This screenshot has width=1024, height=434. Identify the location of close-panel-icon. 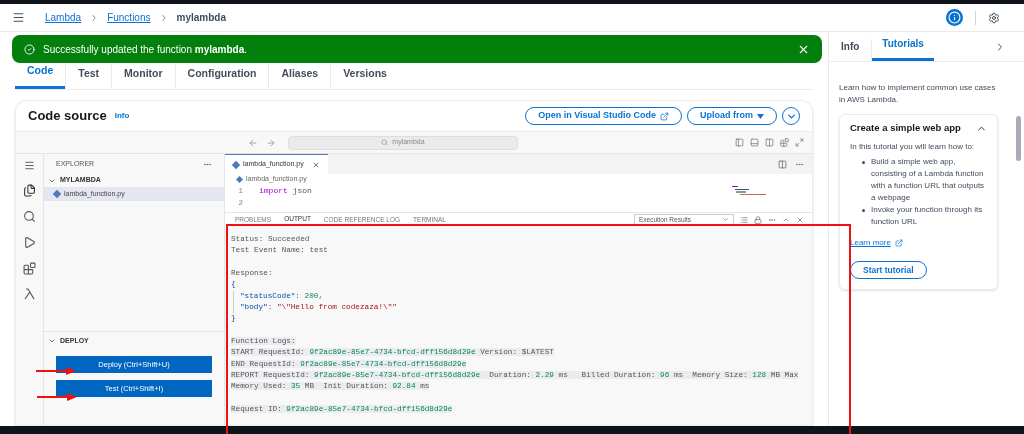
(800, 219).